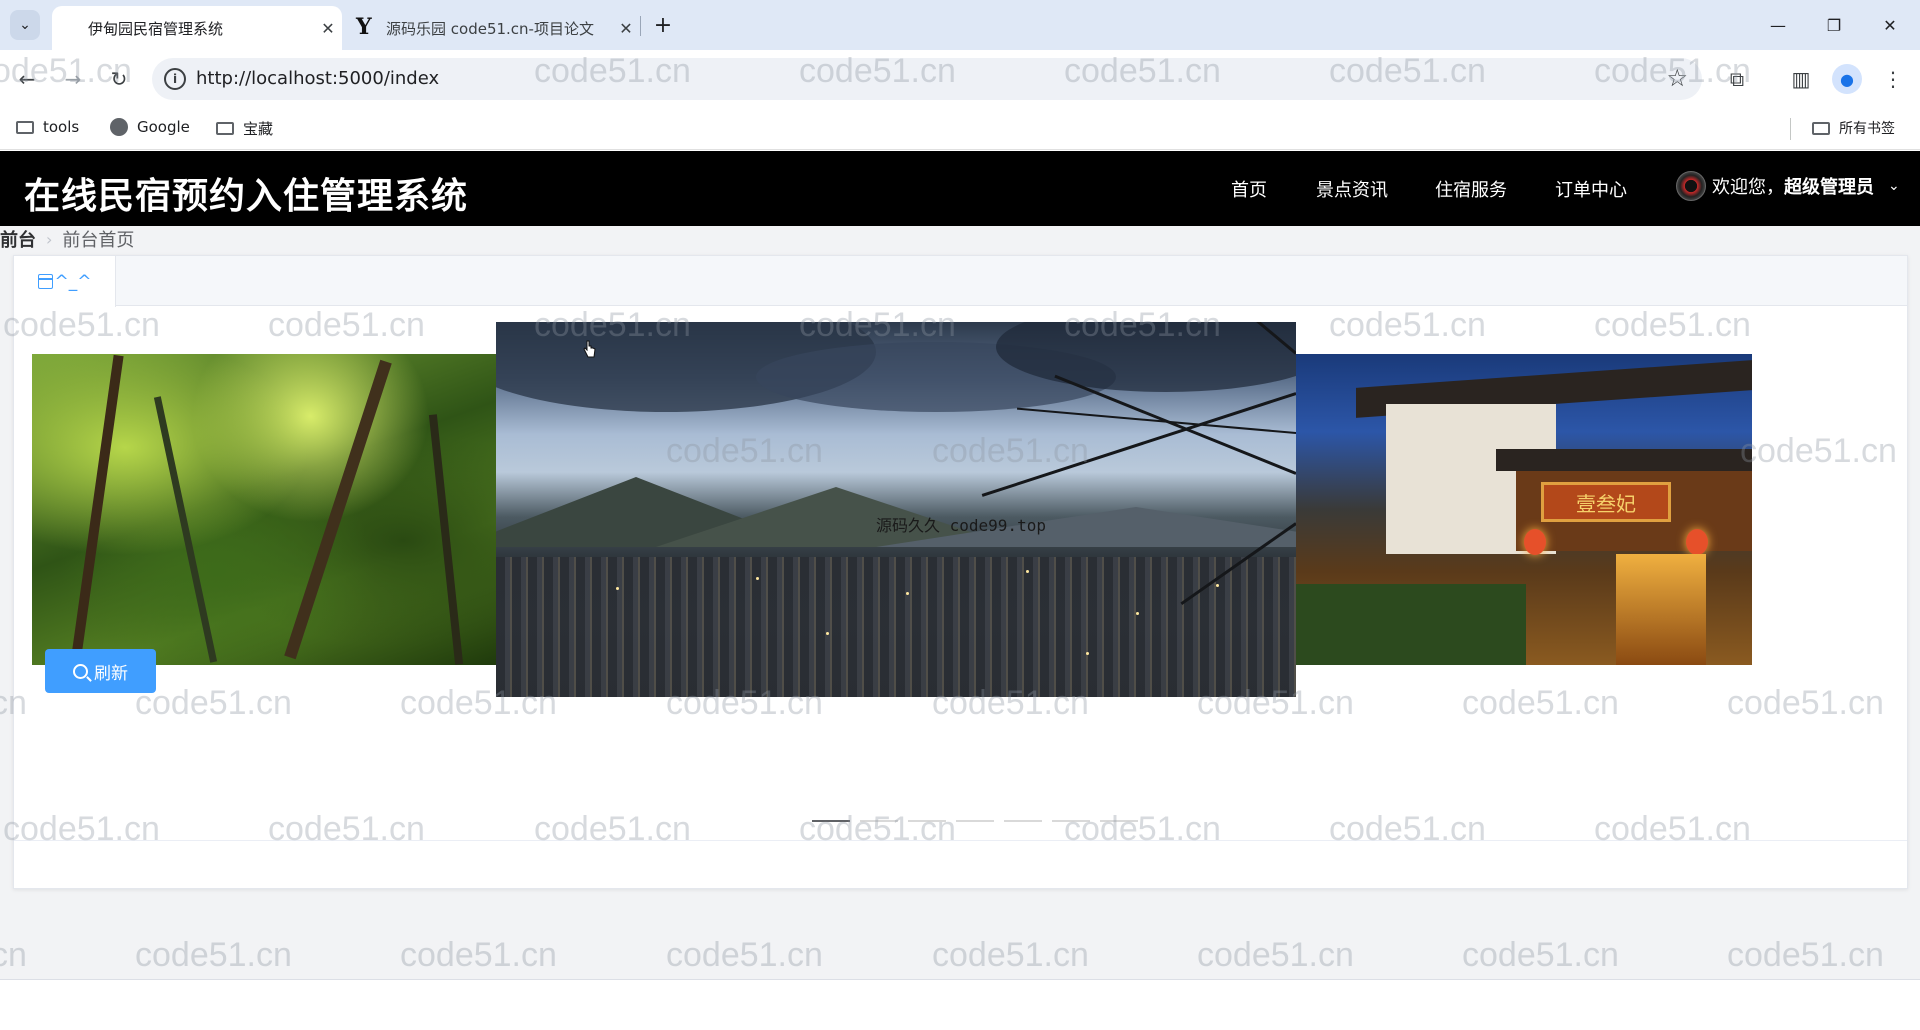  Describe the element at coordinates (258, 129) in the screenshot. I see `bookmark-label: 宝藏` at that location.